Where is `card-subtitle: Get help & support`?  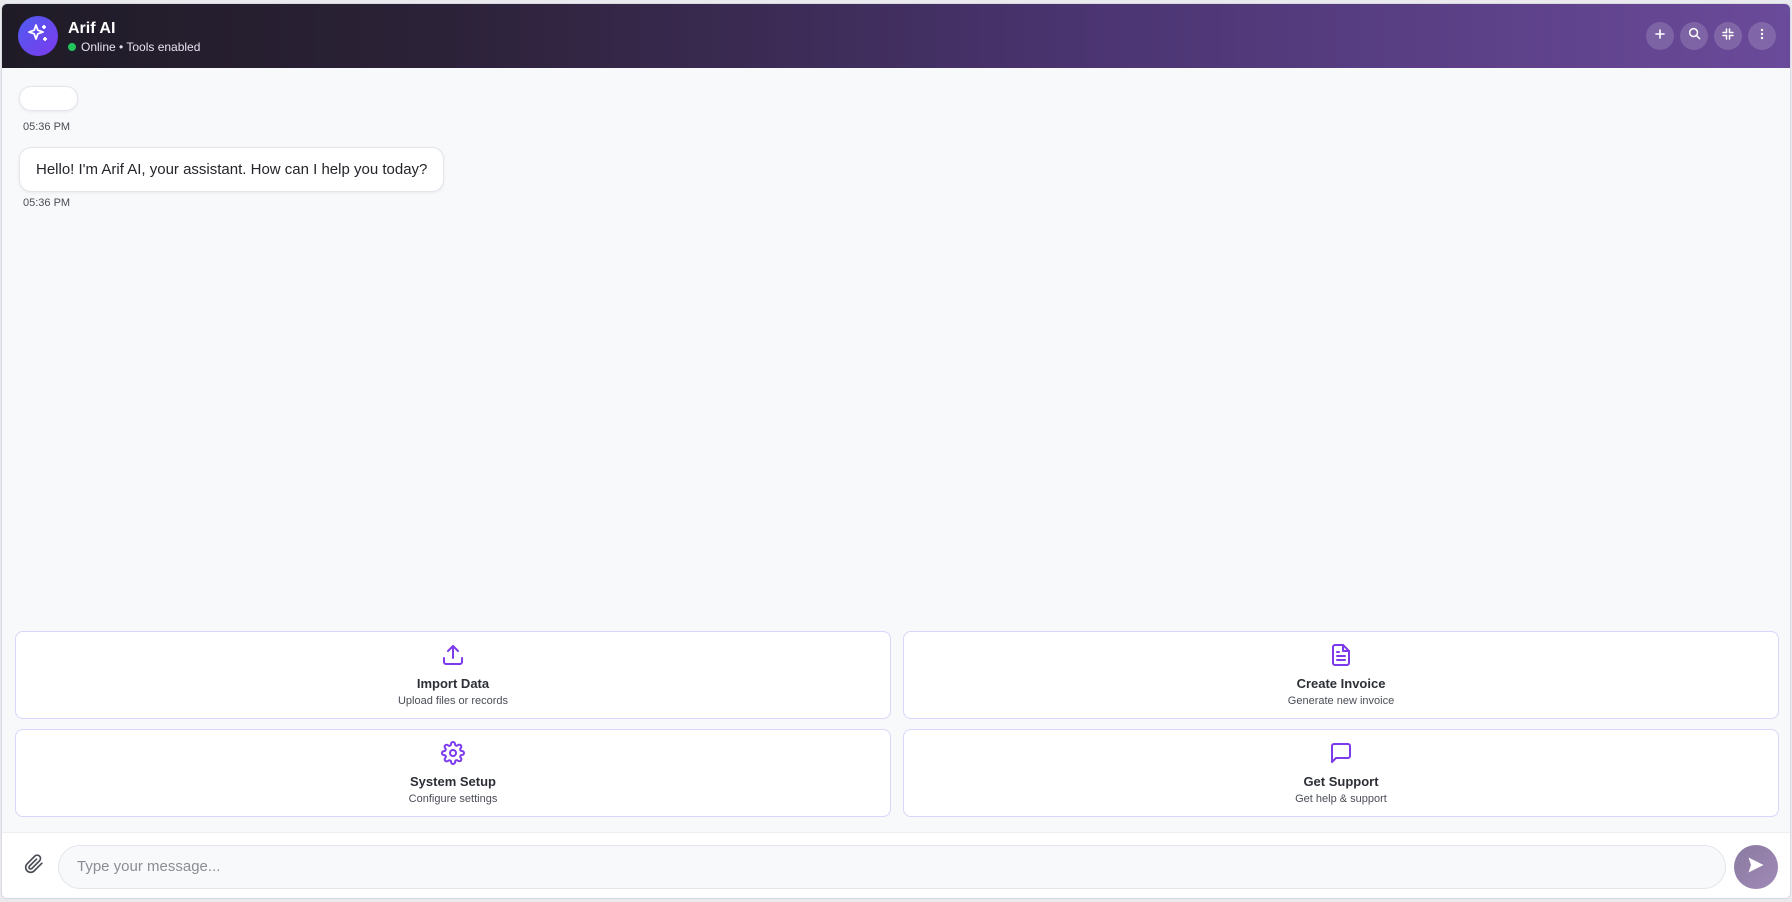
card-subtitle: Get help & support is located at coordinates (1341, 799).